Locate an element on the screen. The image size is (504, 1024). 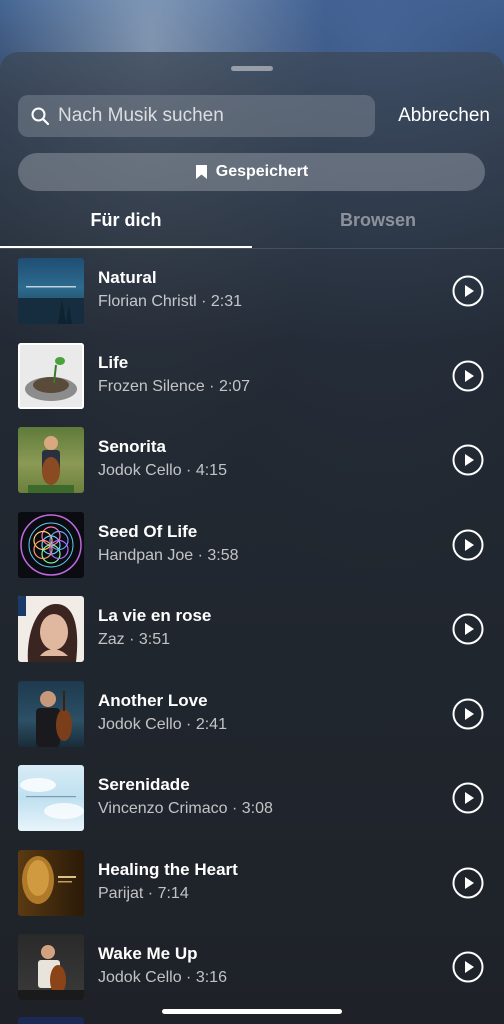
track-title: Wake Me Up is located at coordinates (148, 953).